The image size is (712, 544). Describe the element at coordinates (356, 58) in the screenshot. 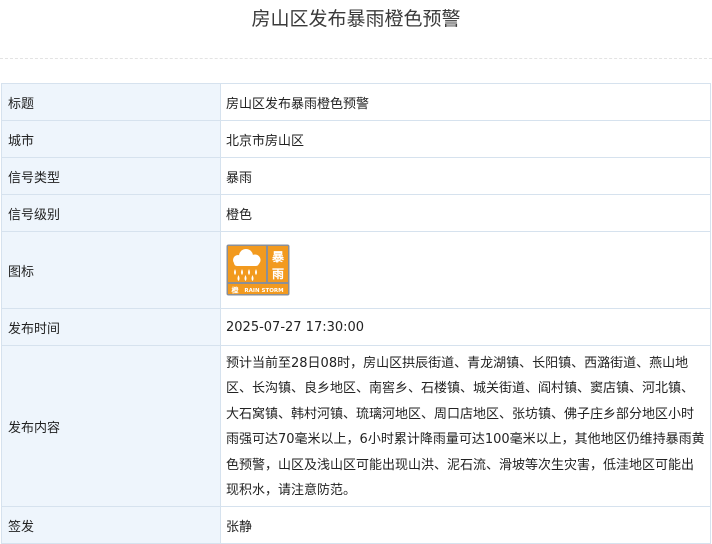

I see `title-divider` at that location.